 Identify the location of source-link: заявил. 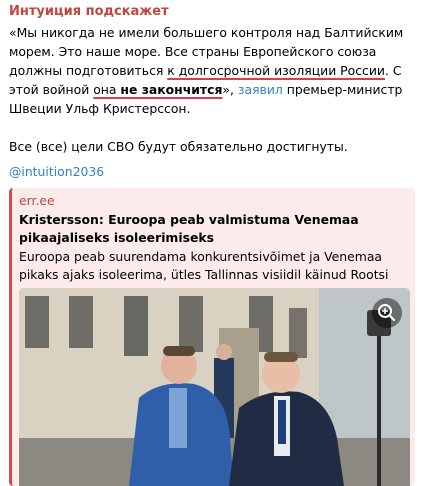
(260, 89).